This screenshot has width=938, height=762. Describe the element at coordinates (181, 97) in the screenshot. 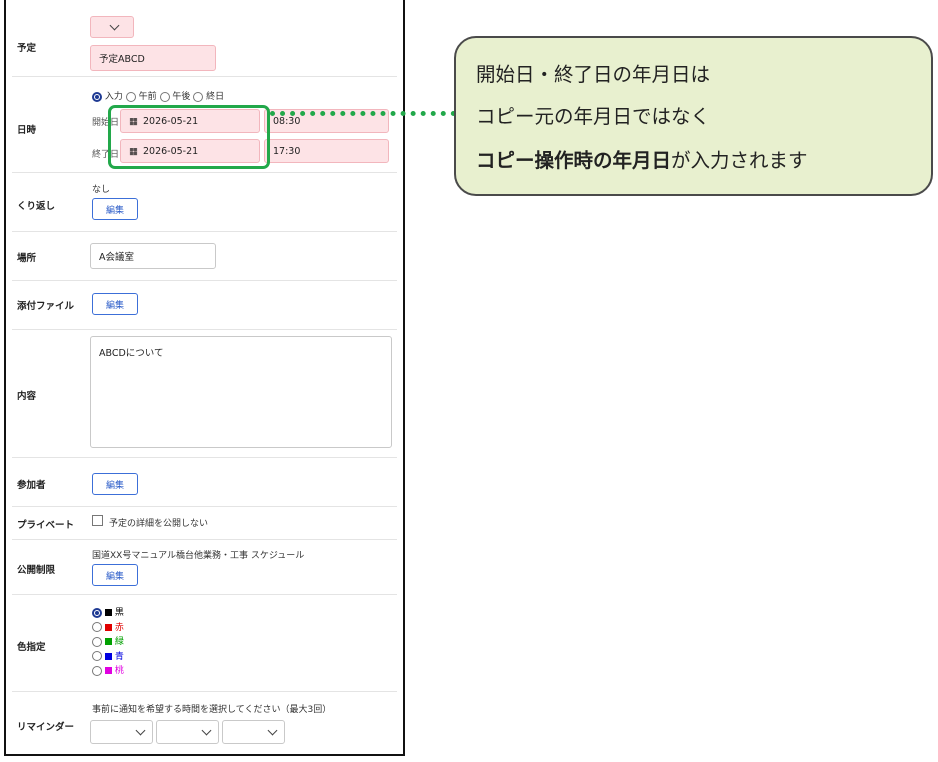

I see `mode-label-pm: 午後` at that location.